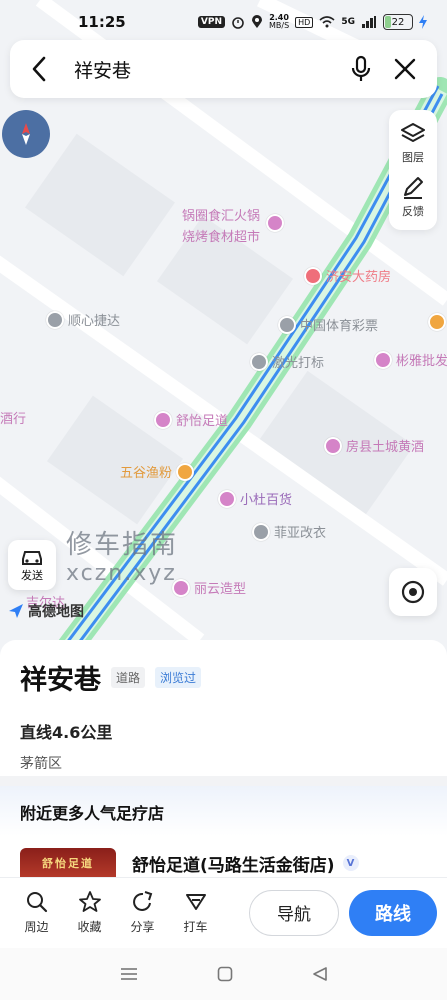 This screenshot has height=1000, width=447. What do you see at coordinates (289, 531) in the screenshot?
I see `poi-feiya: 菲亚改衣` at bounding box center [289, 531].